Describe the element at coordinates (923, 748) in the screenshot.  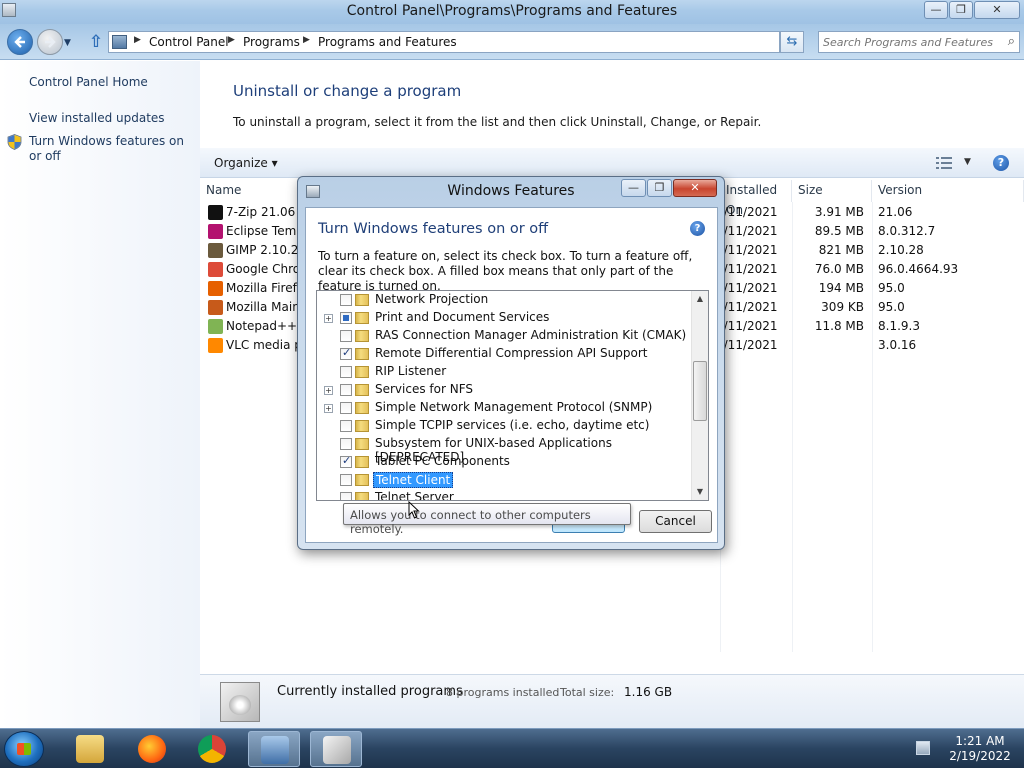
I see `action-center-flag-icon` at that location.